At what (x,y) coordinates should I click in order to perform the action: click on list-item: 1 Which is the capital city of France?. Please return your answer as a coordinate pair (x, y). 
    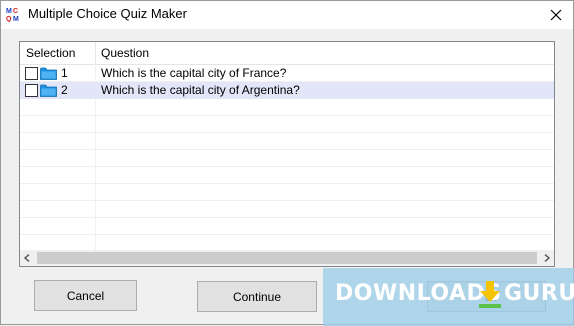
    Looking at the image, I should click on (287, 73).